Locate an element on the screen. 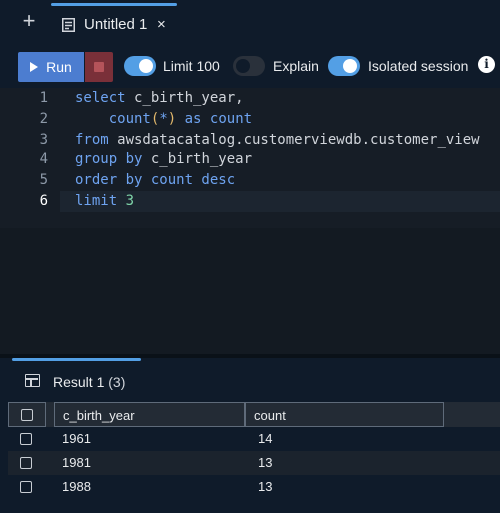  query-toolbar: Run Limit 100 Explain Isolated session i is located at coordinates (250, 66).